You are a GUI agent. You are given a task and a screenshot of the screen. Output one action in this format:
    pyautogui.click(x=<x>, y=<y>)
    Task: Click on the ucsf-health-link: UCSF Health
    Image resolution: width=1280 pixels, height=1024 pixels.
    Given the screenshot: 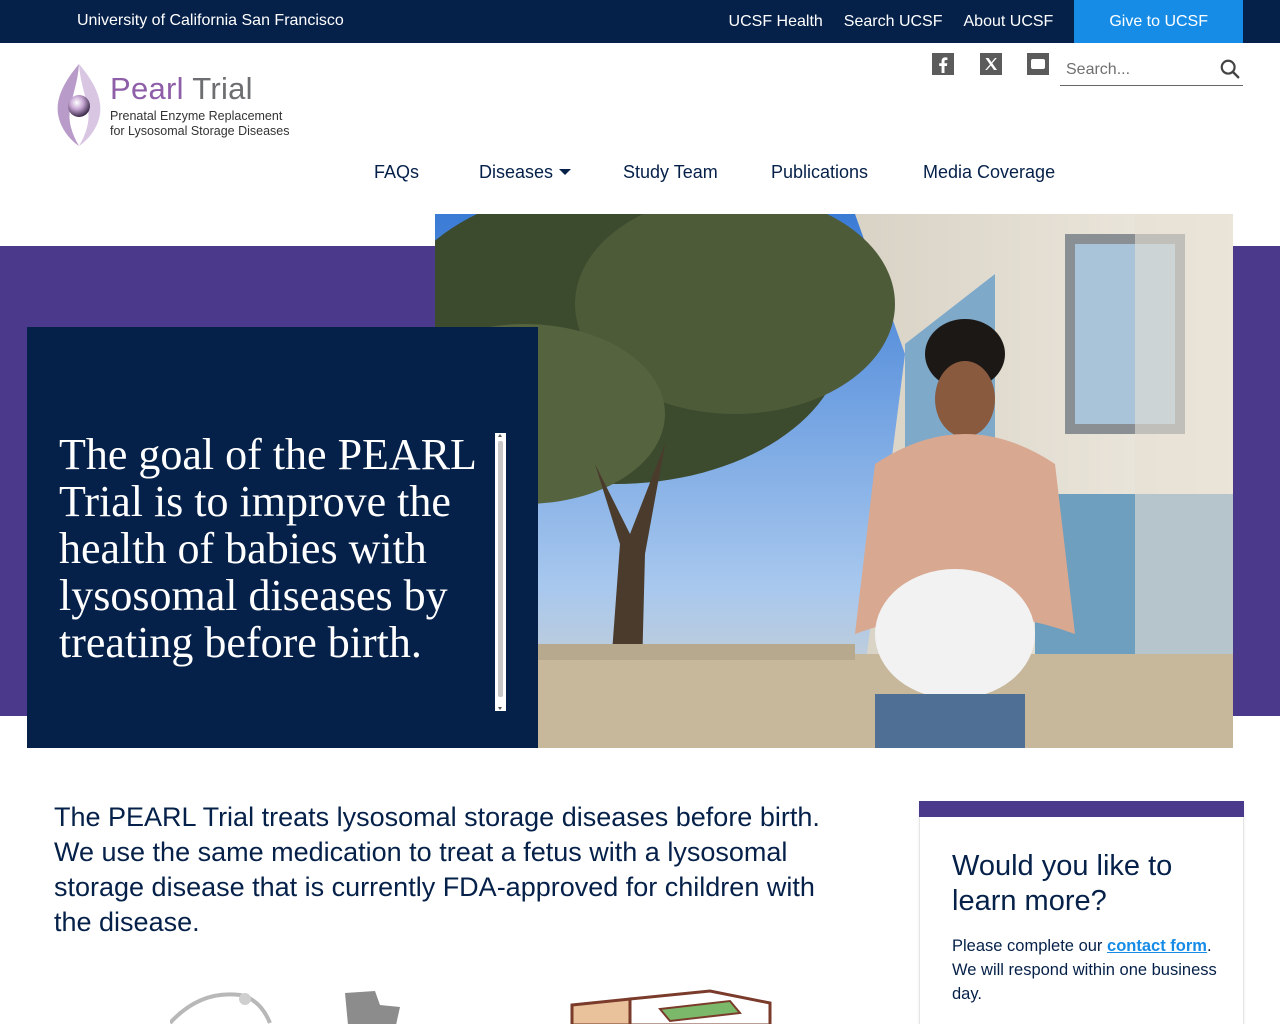 What is the action you would take?
    pyautogui.click(x=776, y=22)
    